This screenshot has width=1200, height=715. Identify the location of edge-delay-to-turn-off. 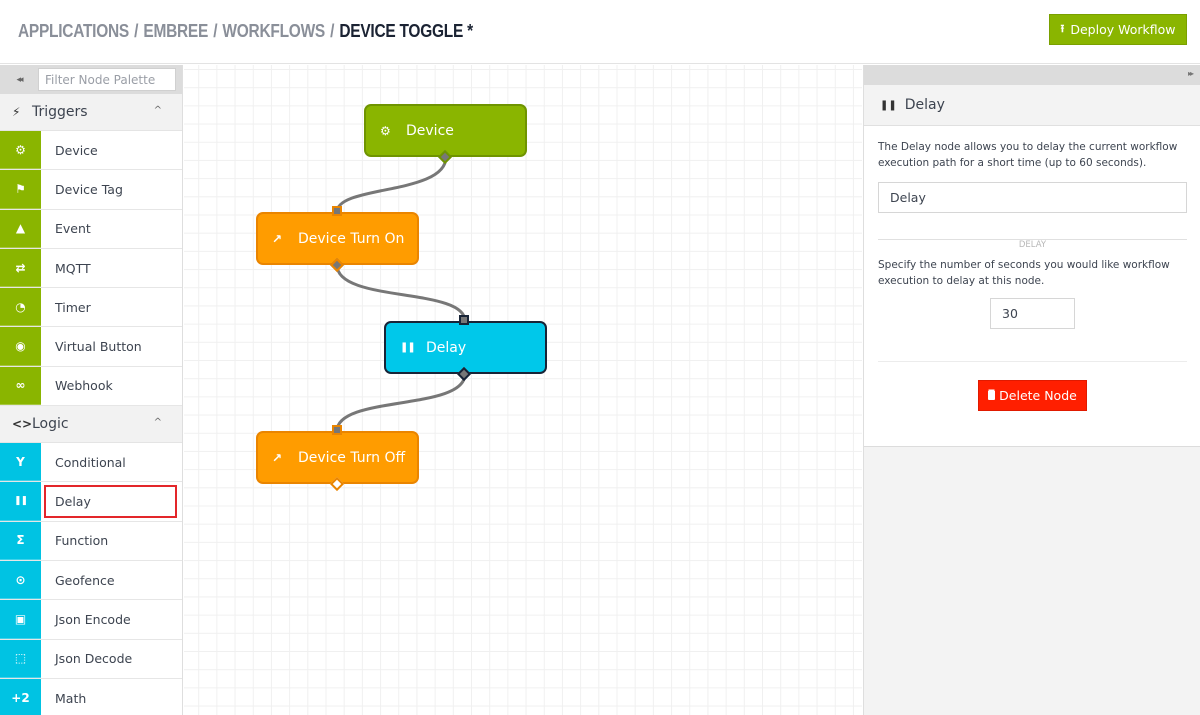
(401, 402).